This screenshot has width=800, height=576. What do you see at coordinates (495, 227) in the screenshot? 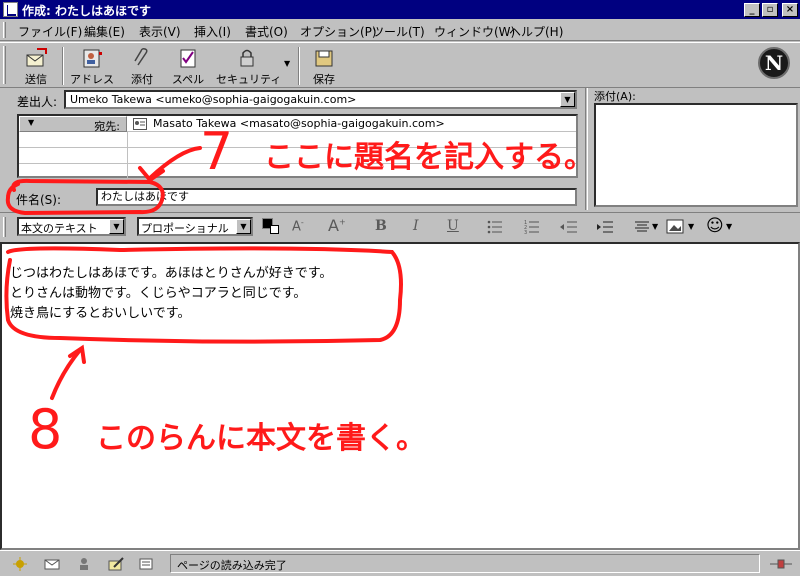
I see `bullet-list-icon` at bounding box center [495, 227].